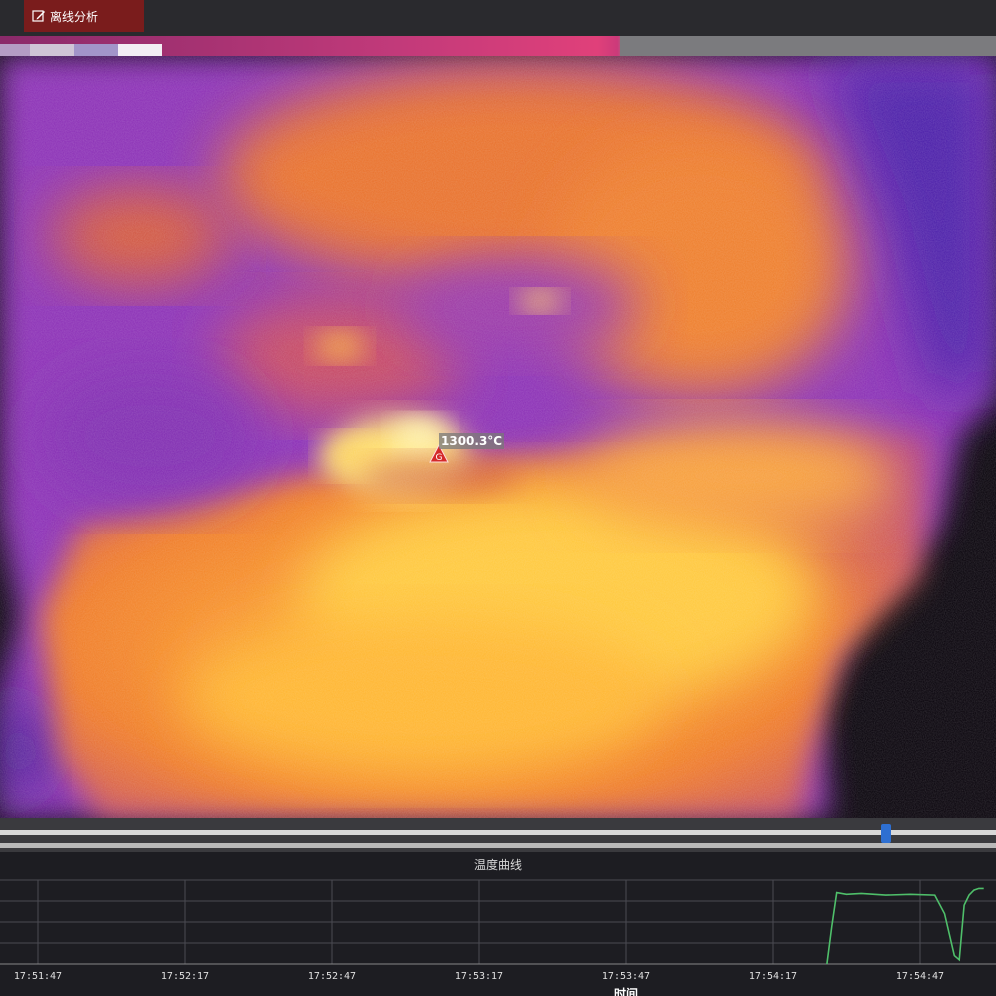 The width and height of the screenshot is (996, 996). I want to click on chart-title: 温度曲线, so click(497, 865).